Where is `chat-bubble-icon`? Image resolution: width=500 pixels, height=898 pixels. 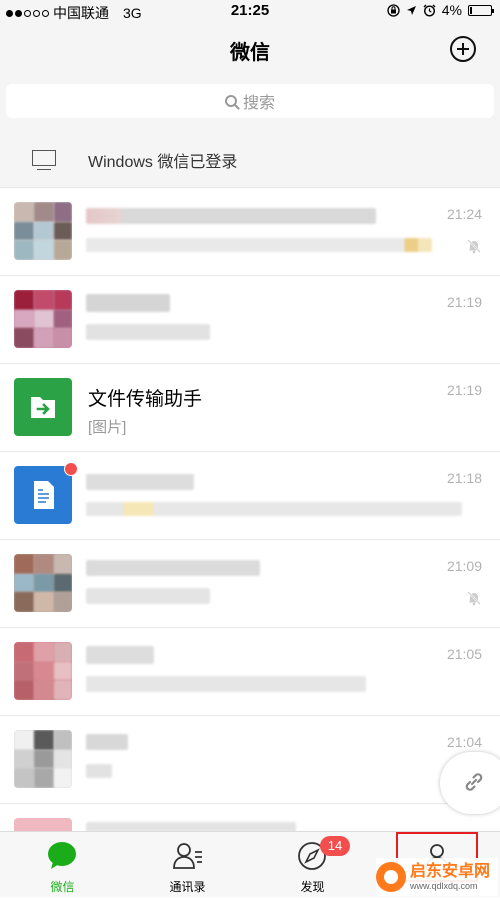 chat-bubble-icon is located at coordinates (62, 855).